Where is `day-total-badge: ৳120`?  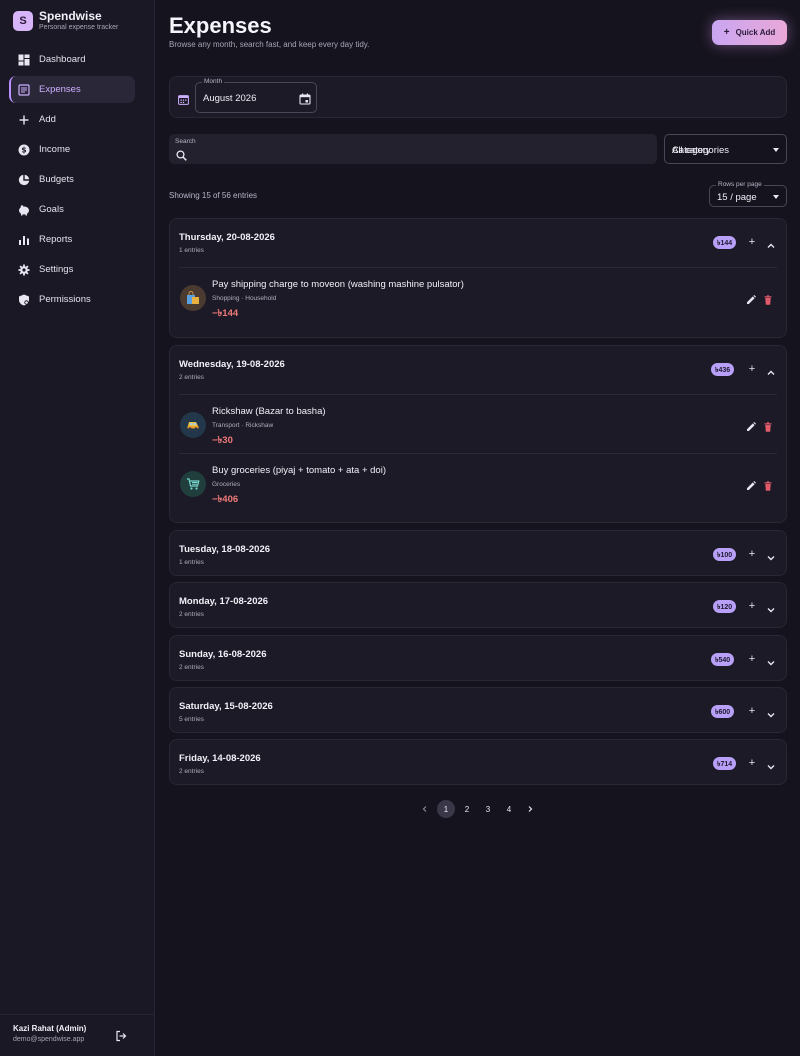 day-total-badge: ৳120 is located at coordinates (725, 606).